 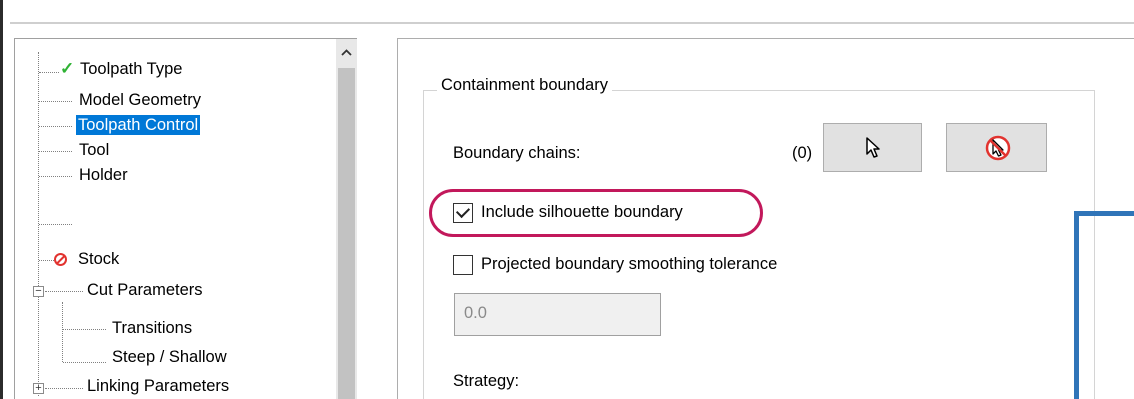 I want to click on chevron-up-icon, so click(x=346, y=52).